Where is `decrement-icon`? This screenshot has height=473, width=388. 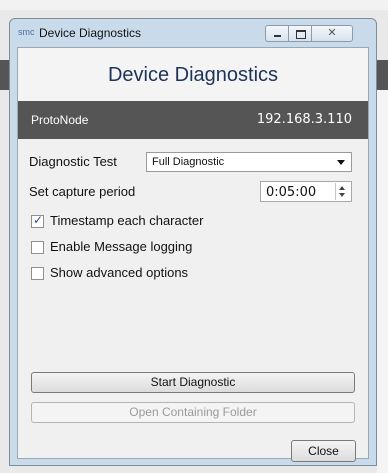 decrement-icon is located at coordinates (342, 195).